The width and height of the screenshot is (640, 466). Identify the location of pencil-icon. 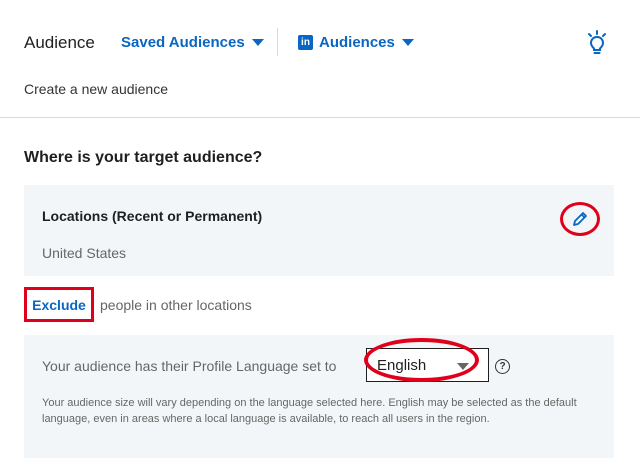
(580, 219).